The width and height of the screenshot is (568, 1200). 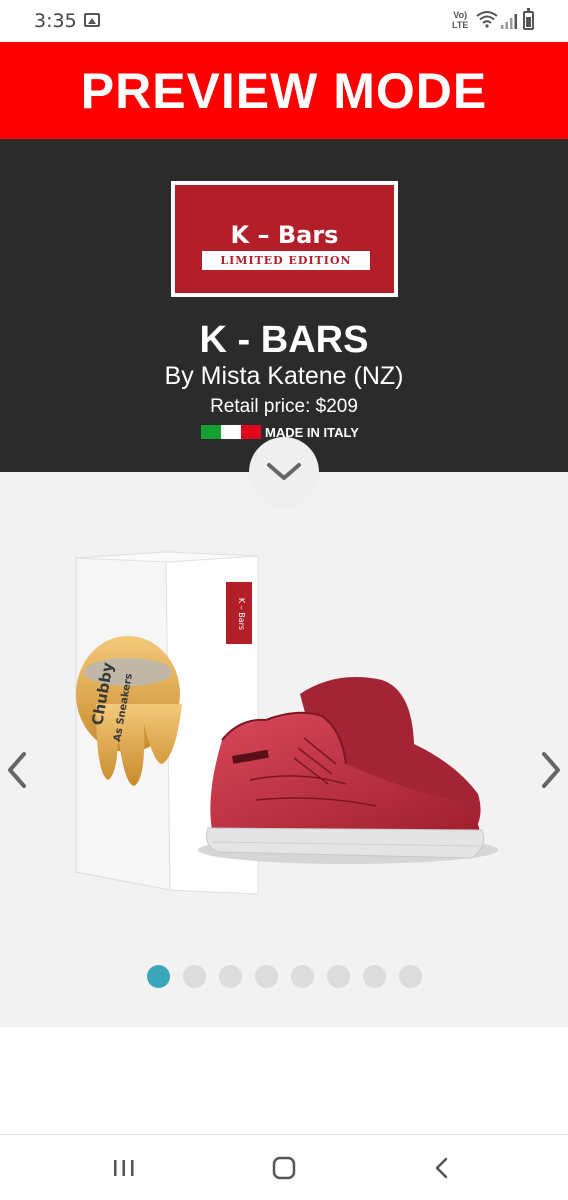 I want to click on home-icon, so click(x=284, y=1168).